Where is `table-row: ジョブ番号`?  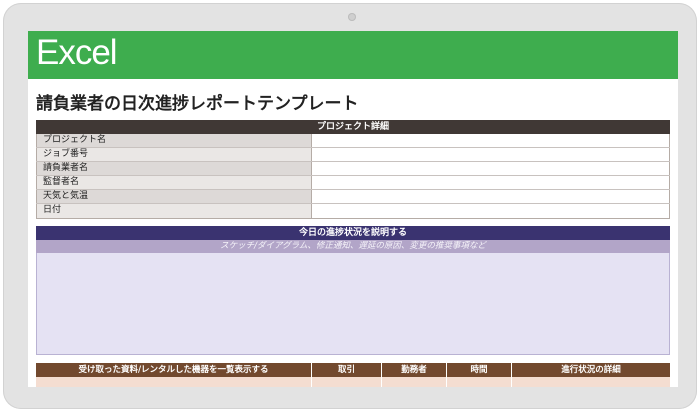 table-row: ジョブ番号 is located at coordinates (353, 155).